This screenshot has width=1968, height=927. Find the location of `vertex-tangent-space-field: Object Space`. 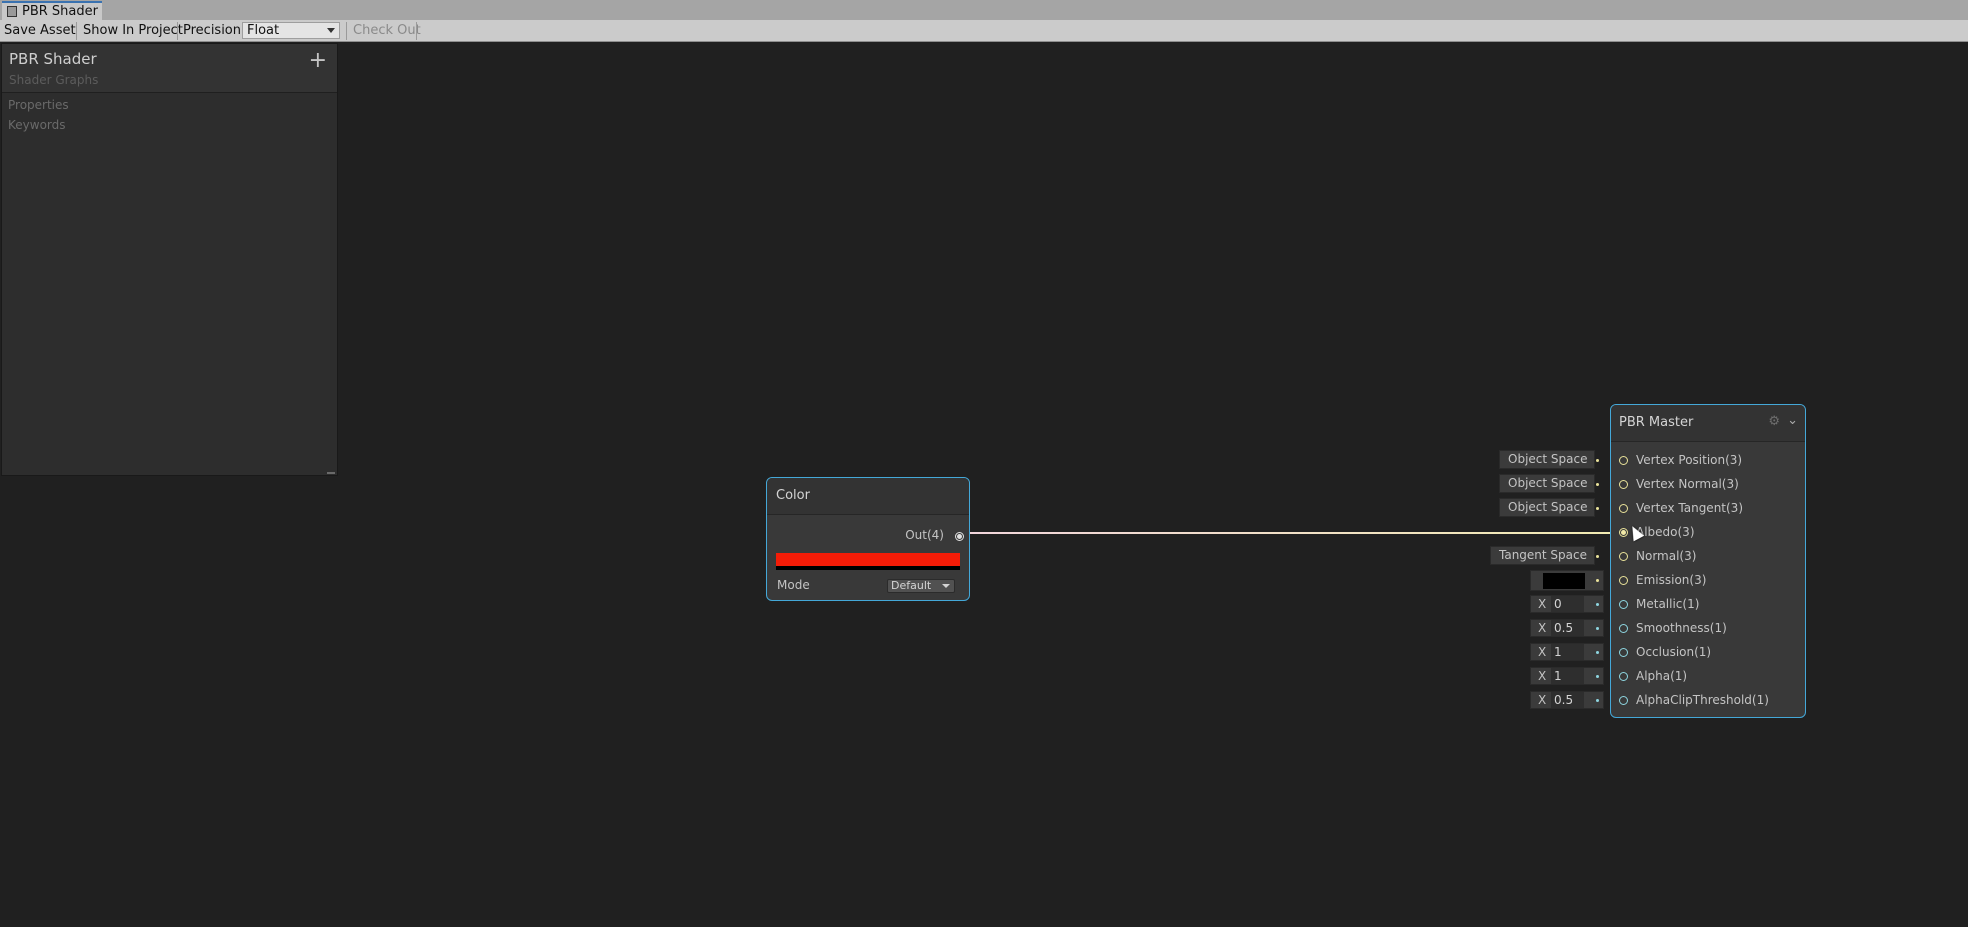

vertex-tangent-space-field: Object Space is located at coordinates (1547, 507).